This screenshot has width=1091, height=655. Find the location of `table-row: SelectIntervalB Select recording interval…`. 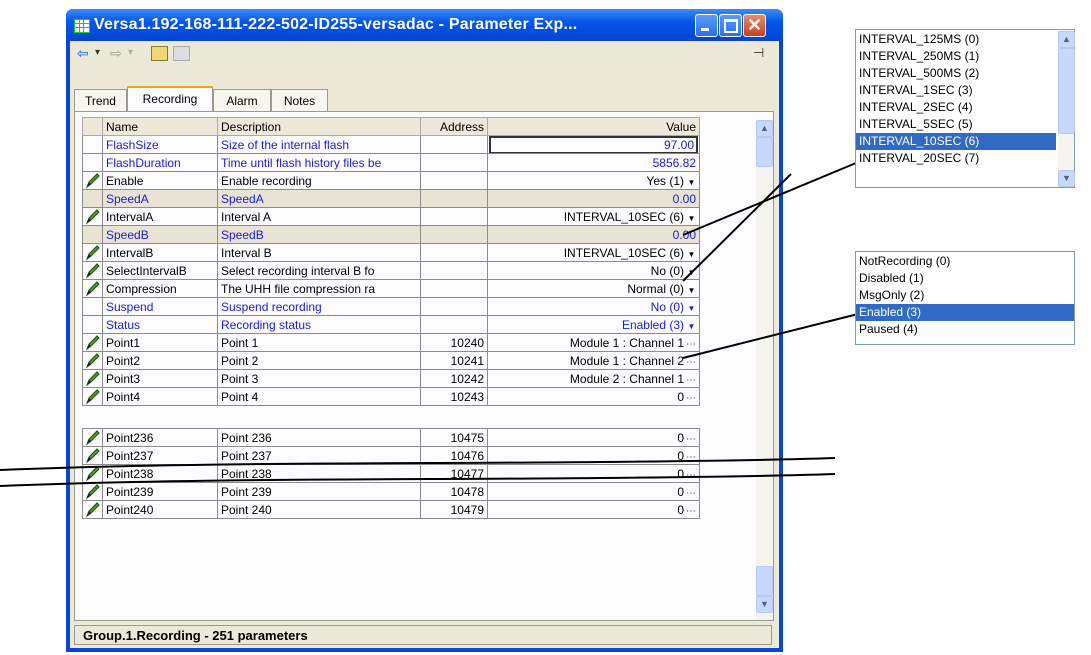

table-row: SelectIntervalB Select recording interval… is located at coordinates (391, 270).